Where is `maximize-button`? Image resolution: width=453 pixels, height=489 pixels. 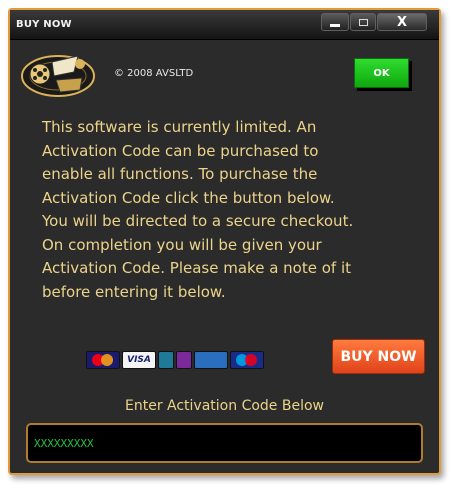
maximize-button is located at coordinates (363, 22).